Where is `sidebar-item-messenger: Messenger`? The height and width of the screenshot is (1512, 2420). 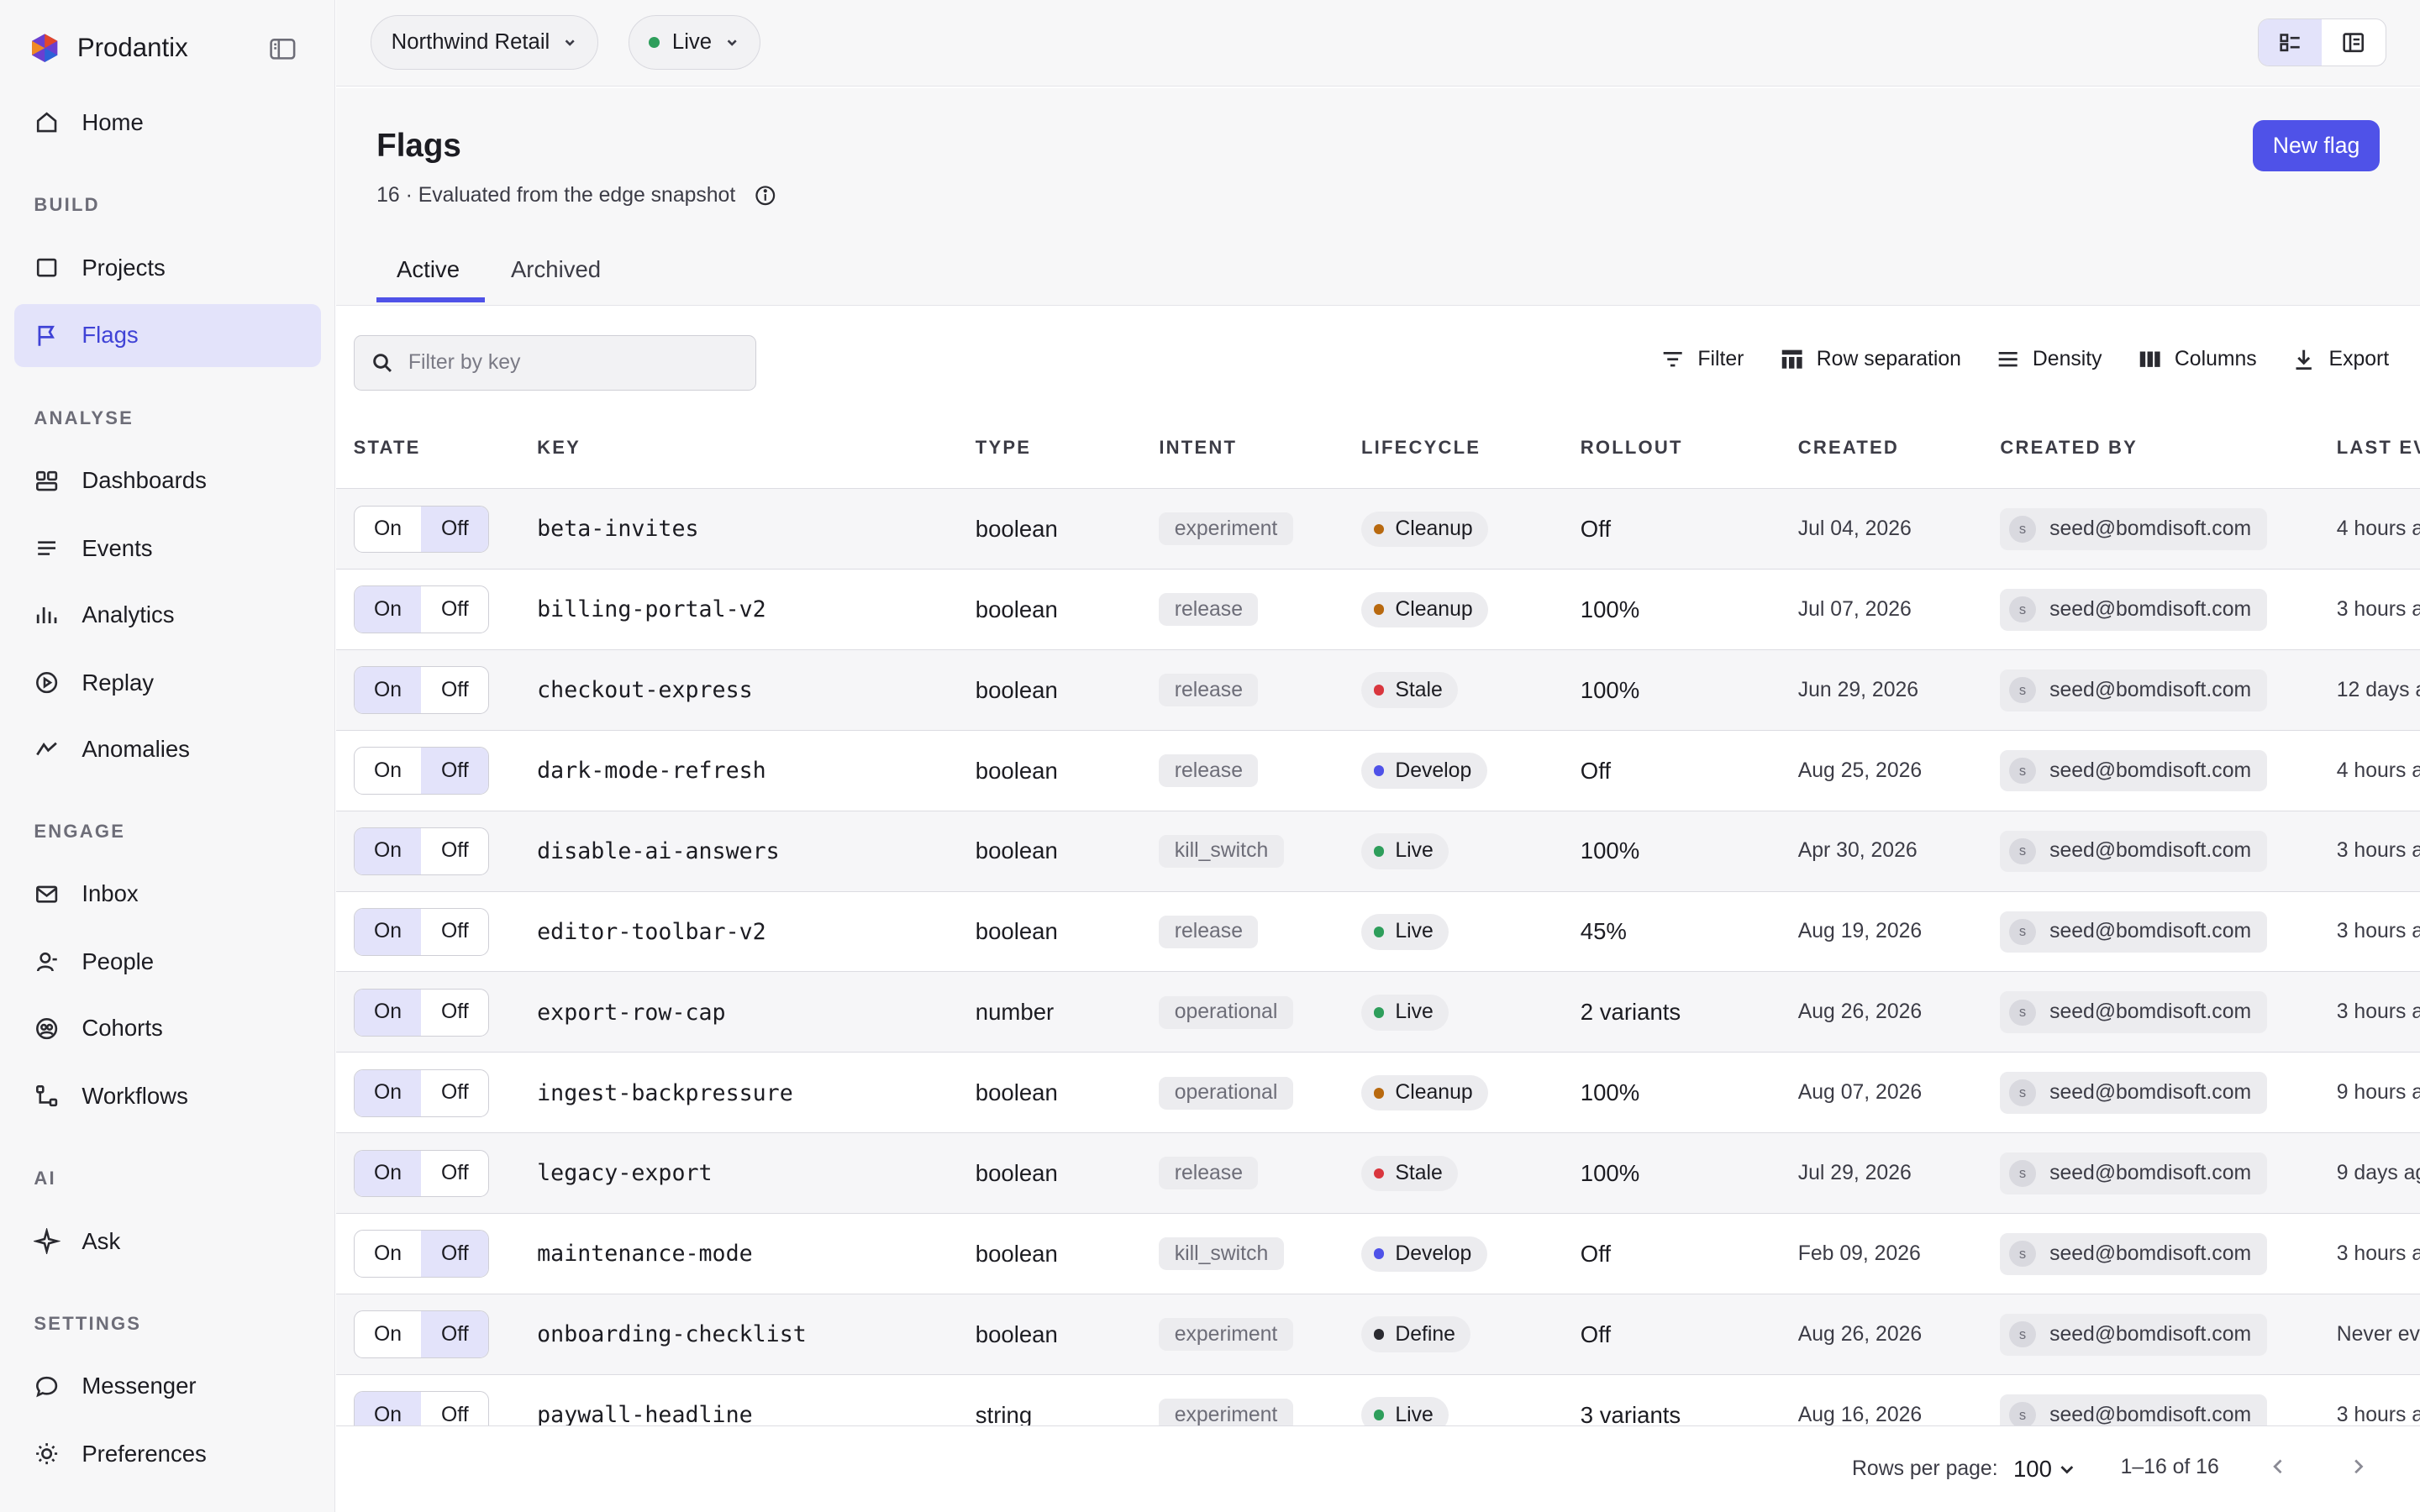 sidebar-item-messenger: Messenger is located at coordinates (168, 1386).